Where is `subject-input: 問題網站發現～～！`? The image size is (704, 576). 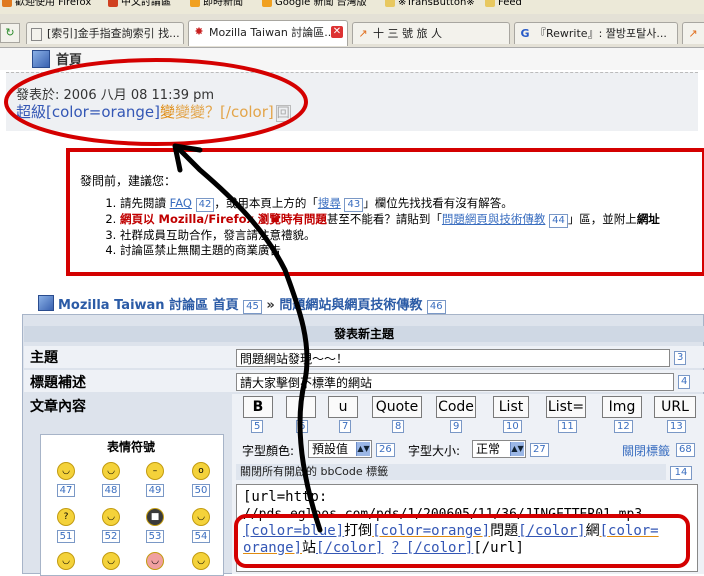 subject-input: 問題網站發現～～！ is located at coordinates (453, 358).